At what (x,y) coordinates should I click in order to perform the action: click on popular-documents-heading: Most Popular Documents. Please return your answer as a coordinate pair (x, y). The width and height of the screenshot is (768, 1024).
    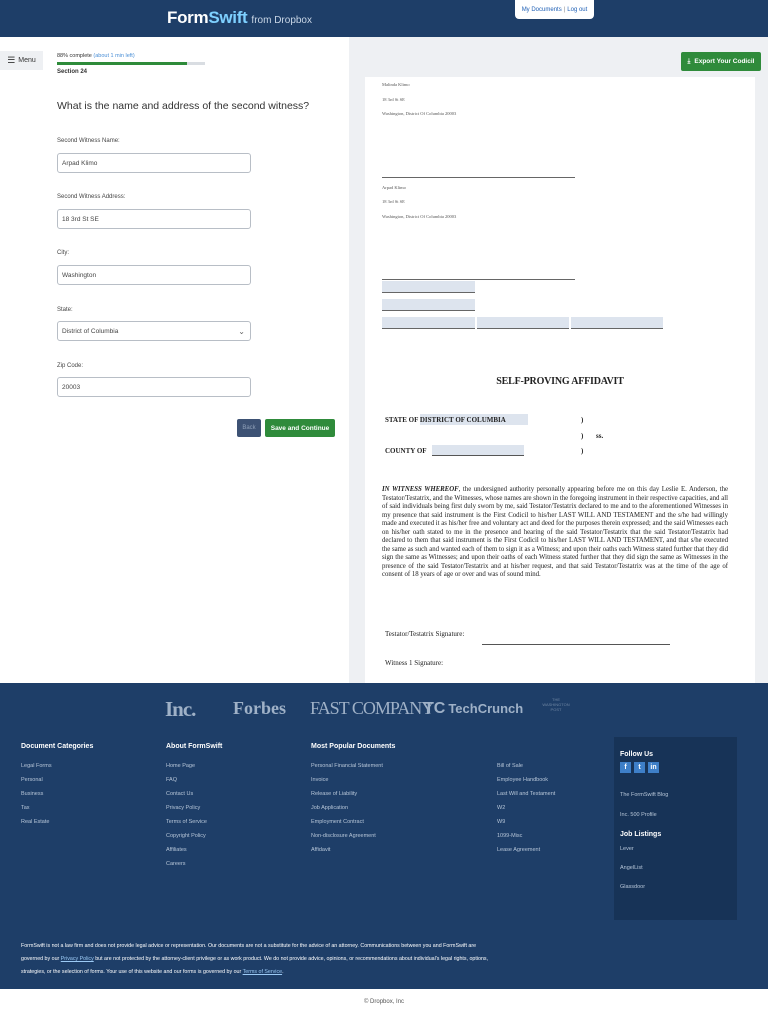
    Looking at the image, I should click on (353, 746).